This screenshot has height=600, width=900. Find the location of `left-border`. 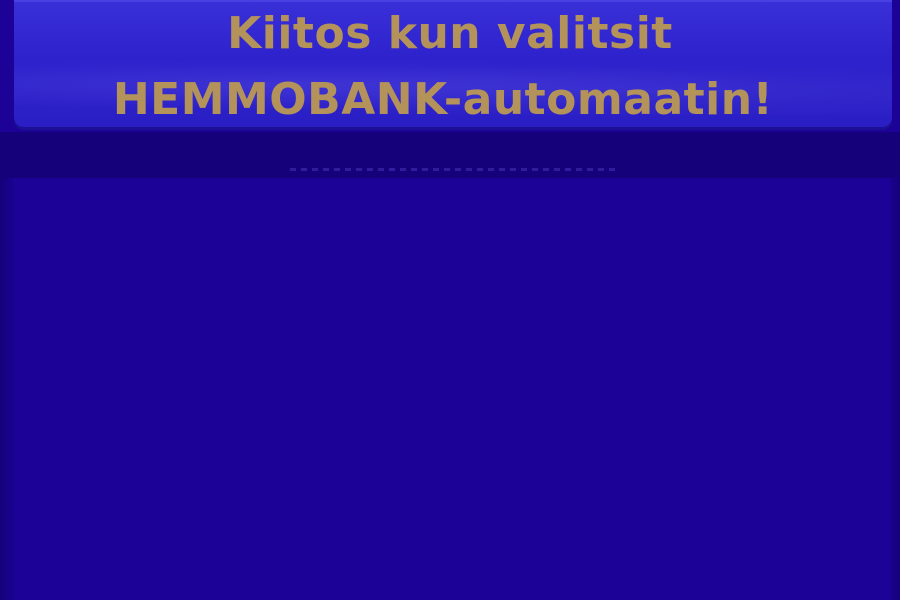

left-border is located at coordinates (7, 389).